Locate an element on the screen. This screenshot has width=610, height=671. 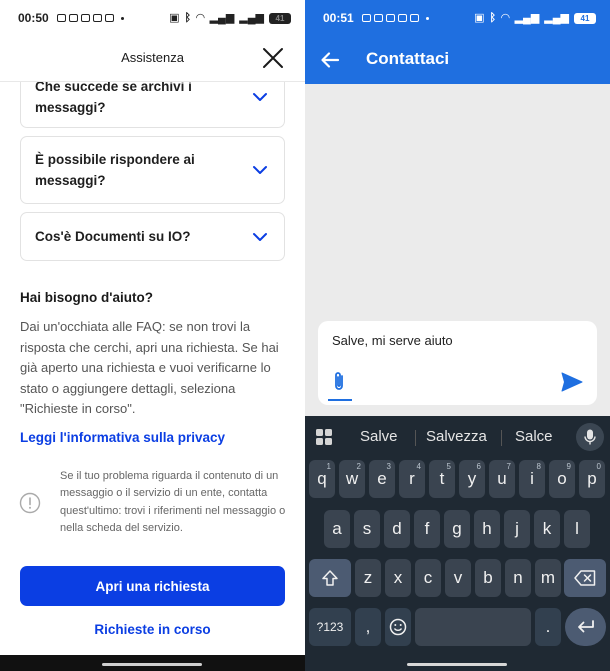
suggestion-chip: Salvezza is located at coordinates (456, 436).